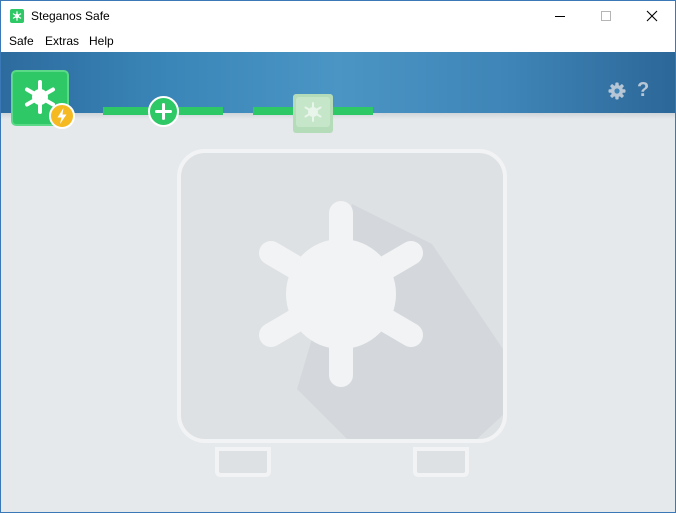 This screenshot has width=676, height=513. I want to click on maximize-icon, so click(606, 16).